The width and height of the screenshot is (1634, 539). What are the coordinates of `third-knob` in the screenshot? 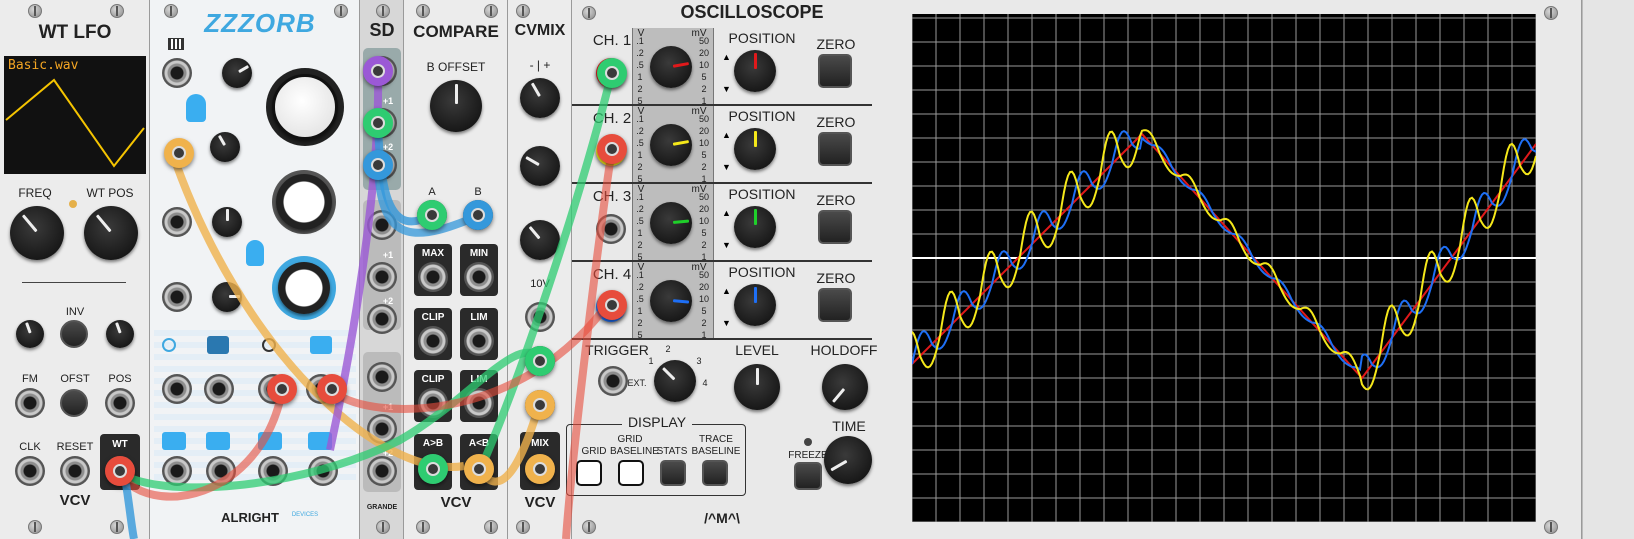 It's located at (304, 288).